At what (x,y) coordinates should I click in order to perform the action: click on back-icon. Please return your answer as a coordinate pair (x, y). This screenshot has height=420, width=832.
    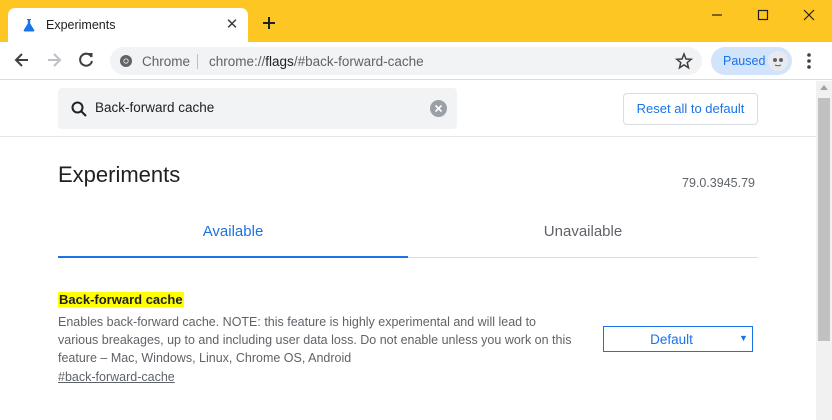
    Looking at the image, I should click on (22, 60).